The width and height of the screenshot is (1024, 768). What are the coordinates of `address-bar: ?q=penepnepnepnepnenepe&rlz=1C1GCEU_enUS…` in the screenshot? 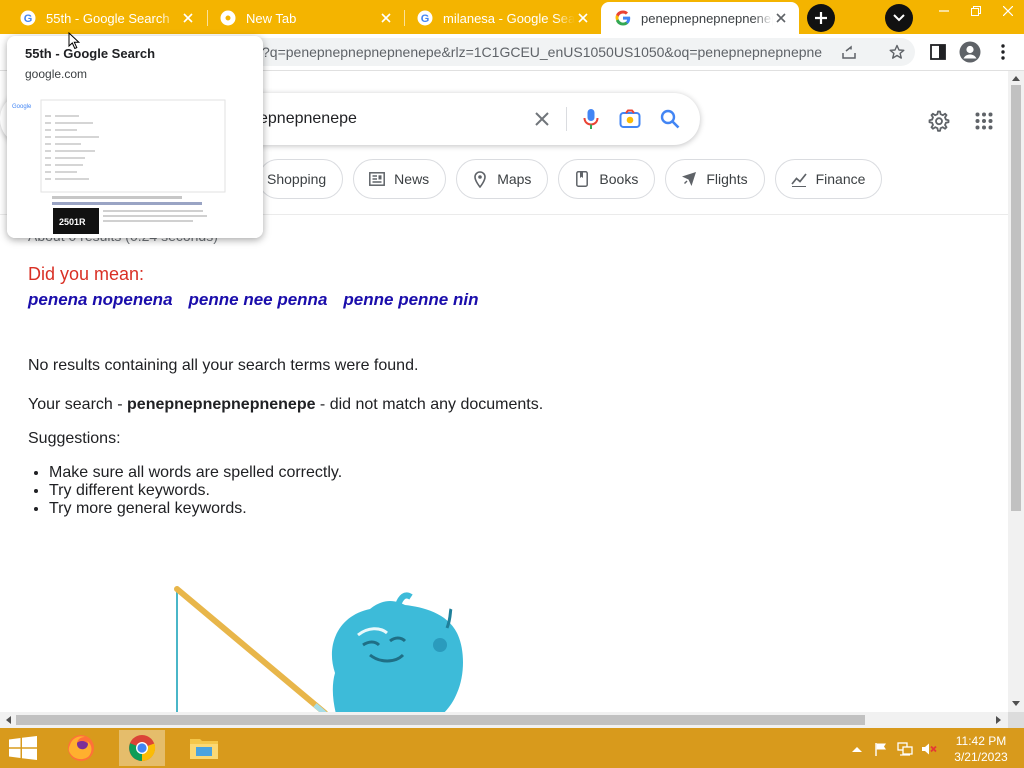 It's located at (547, 52).